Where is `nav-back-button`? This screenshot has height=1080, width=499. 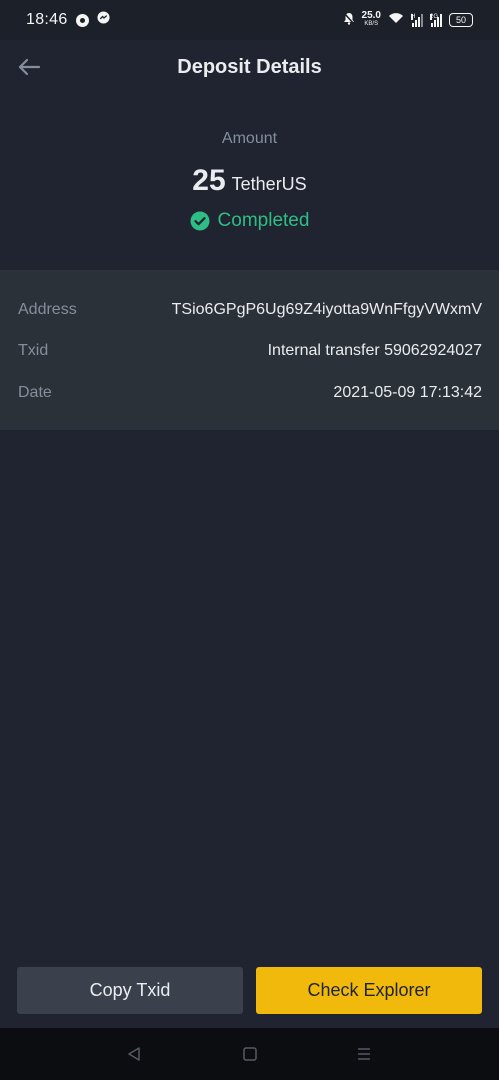
nav-back-button is located at coordinates (134, 1054).